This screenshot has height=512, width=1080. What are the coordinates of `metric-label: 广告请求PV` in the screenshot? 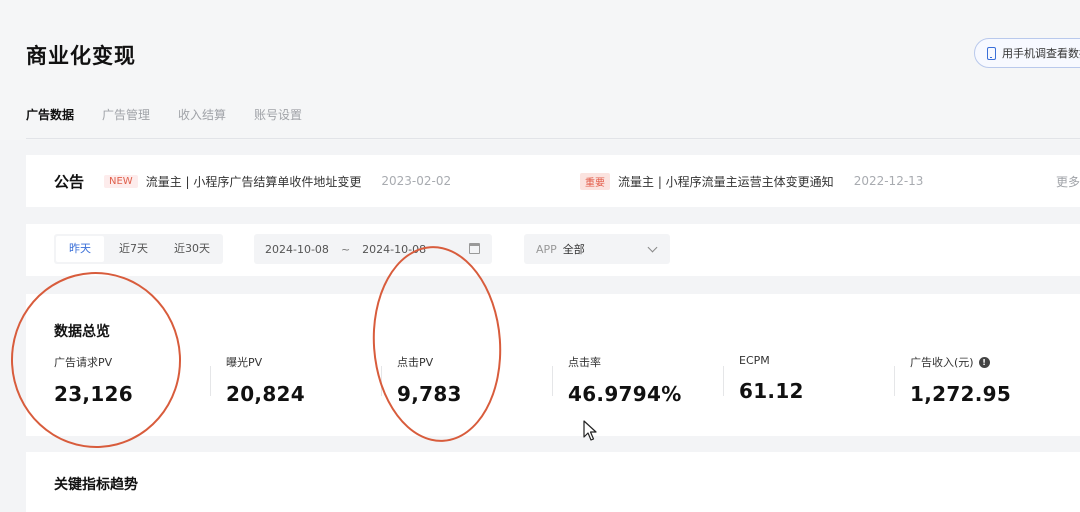 It's located at (83, 362).